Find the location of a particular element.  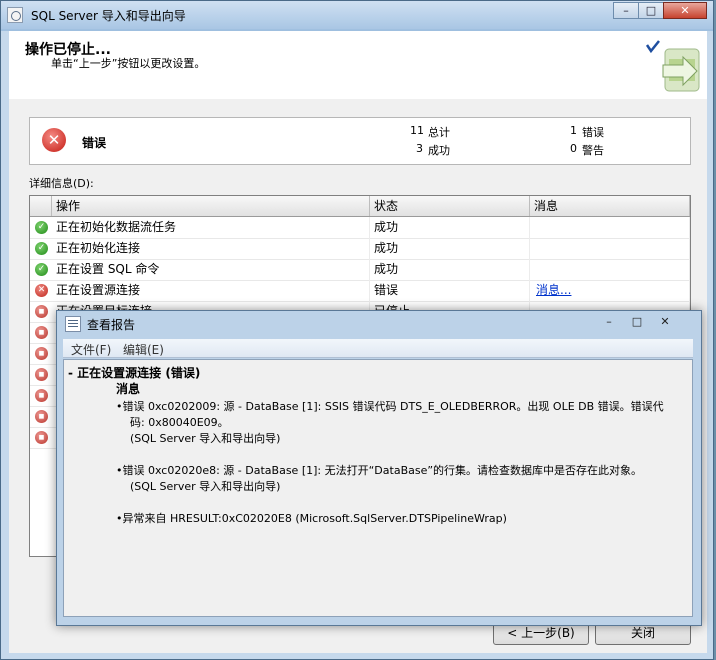

menu-edit: 编辑(E) is located at coordinates (143, 349).